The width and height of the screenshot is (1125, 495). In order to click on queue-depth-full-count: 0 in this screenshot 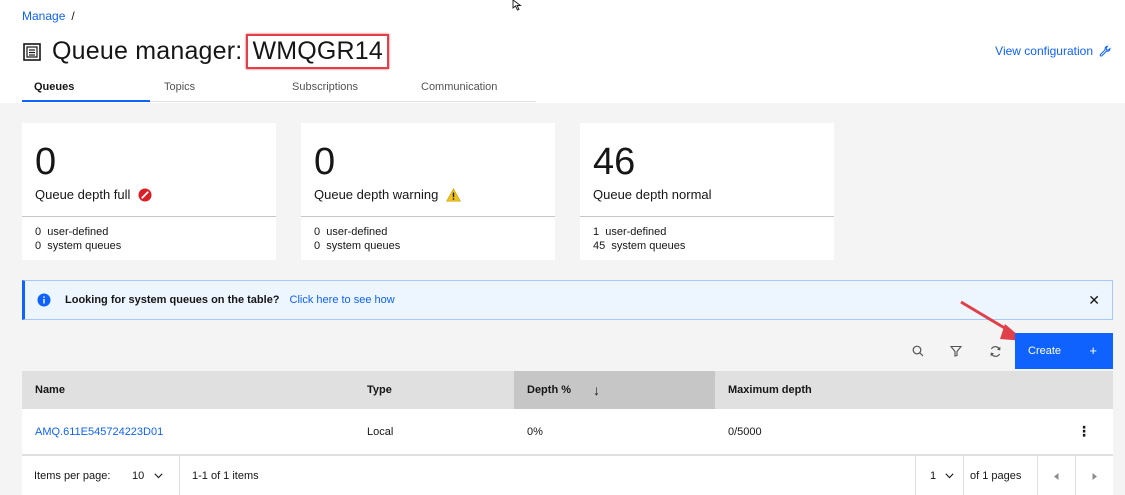, I will do `click(46, 162)`.